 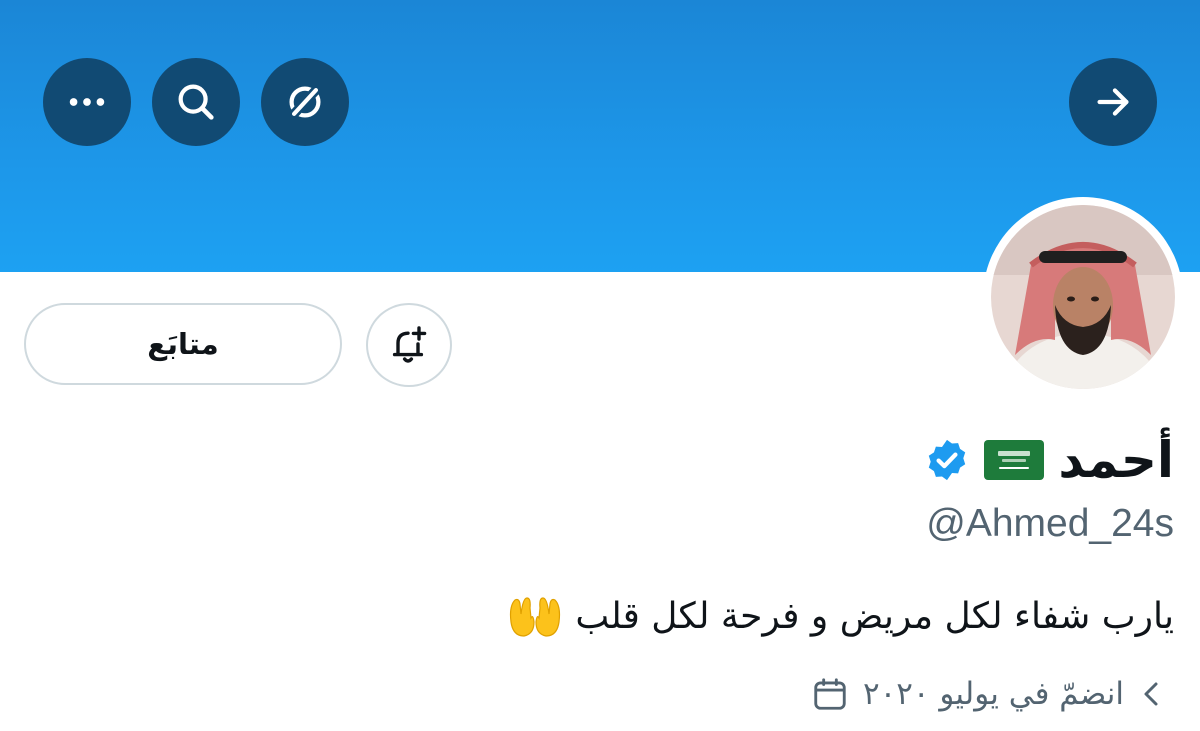 I want to click on joined-date-text: انضمّ في يوليو ٢٠٢٠, so click(x=993, y=694).